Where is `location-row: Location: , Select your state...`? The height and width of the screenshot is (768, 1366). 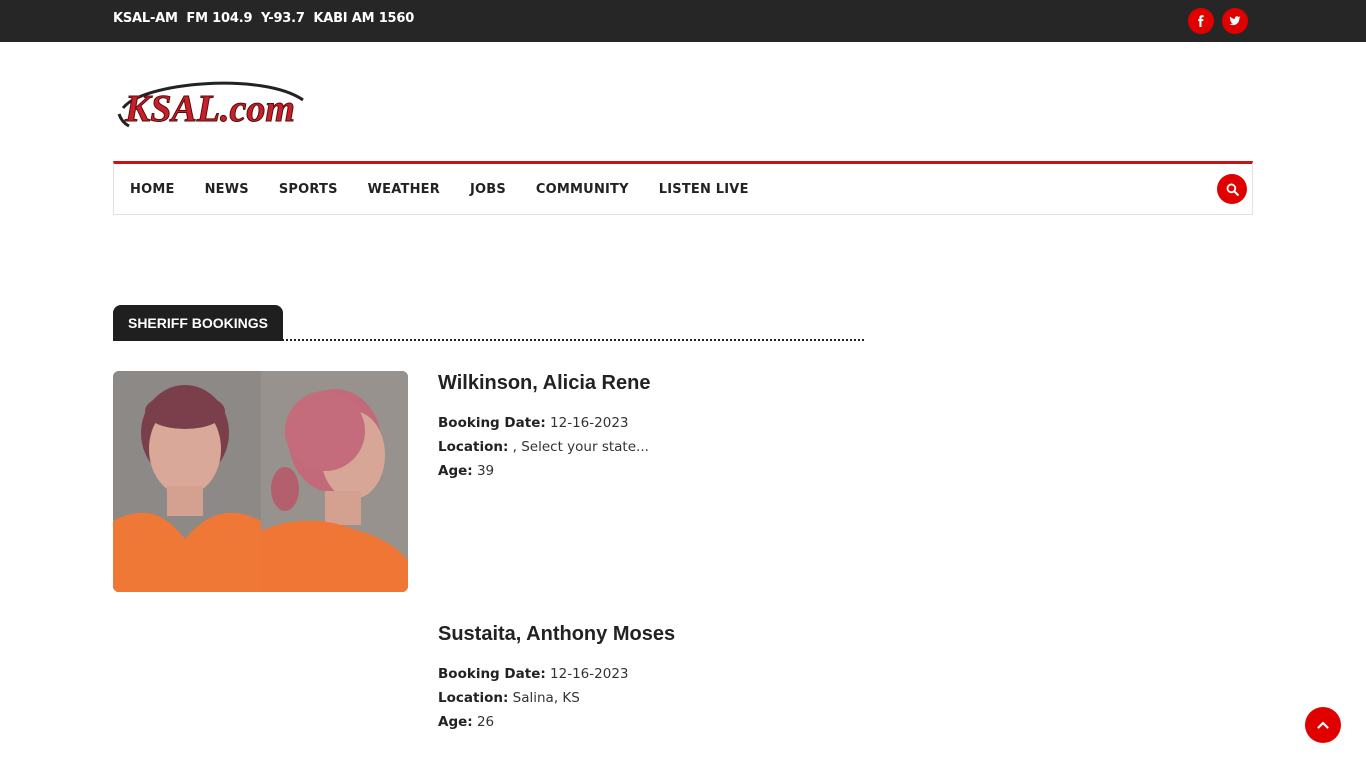
location-row: Location: , Select your state... is located at coordinates (544, 447).